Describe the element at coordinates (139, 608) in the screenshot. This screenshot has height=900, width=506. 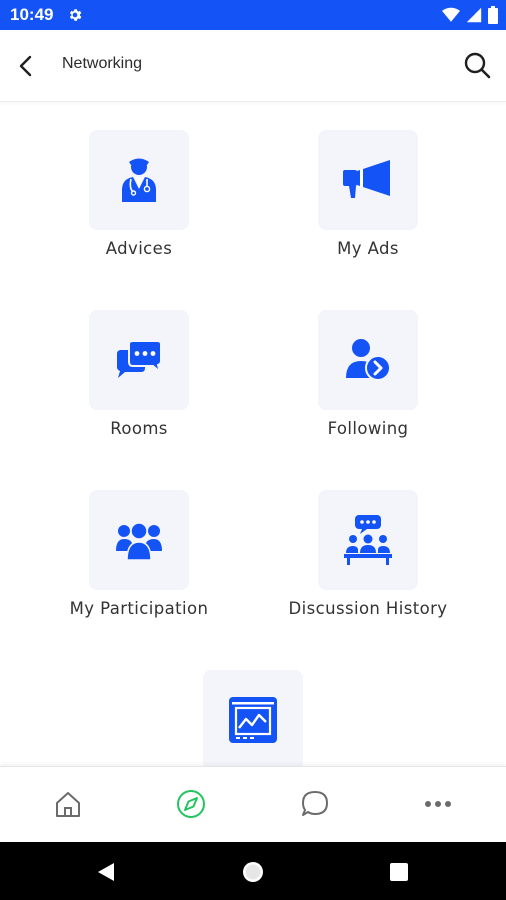
I see `menu-item-label: My Participation` at that location.